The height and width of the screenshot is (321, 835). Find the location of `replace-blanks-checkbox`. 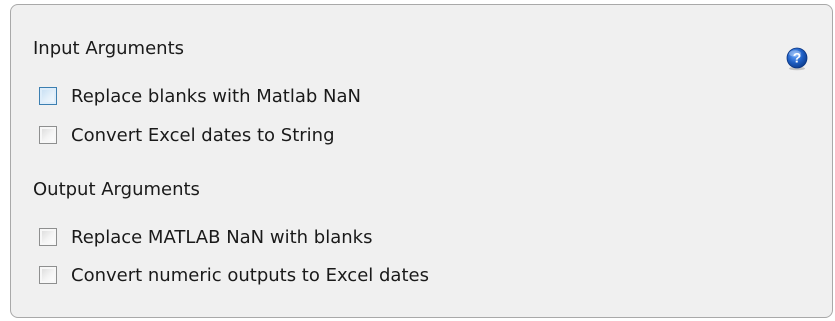

replace-blanks-checkbox is located at coordinates (48, 96).